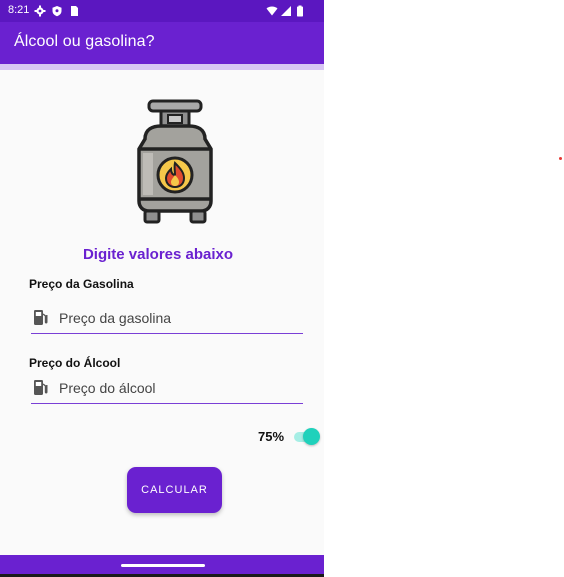  I want to click on wifi-icon, so click(272, 11).